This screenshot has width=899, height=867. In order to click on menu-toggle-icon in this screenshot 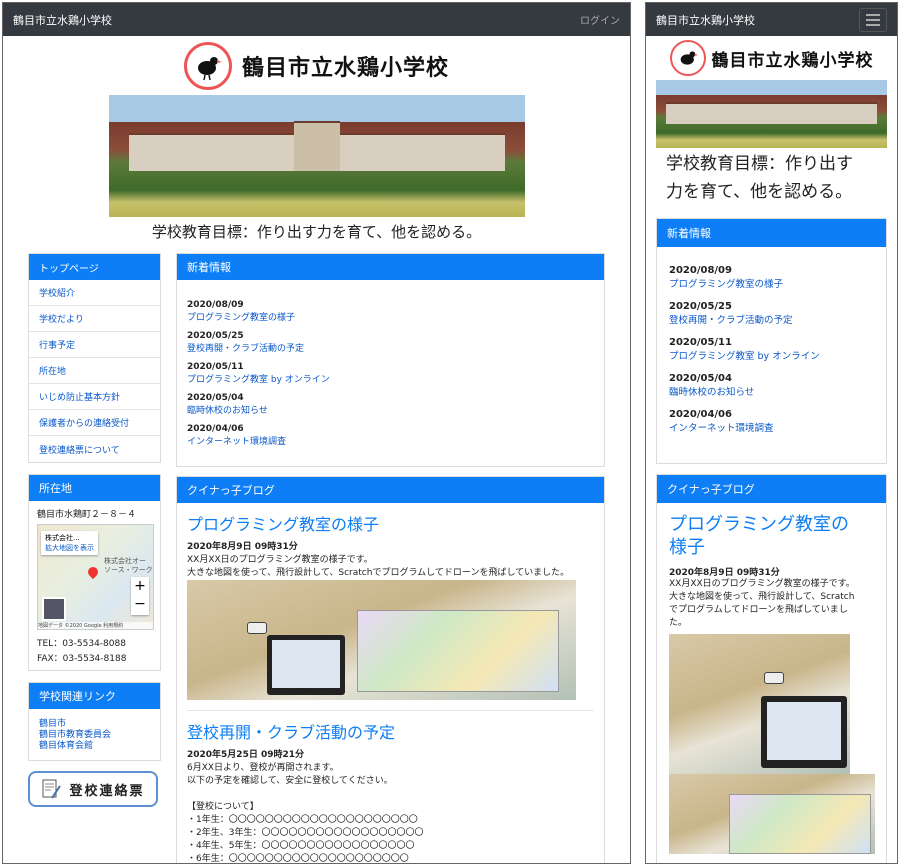, I will do `click(873, 19)`.